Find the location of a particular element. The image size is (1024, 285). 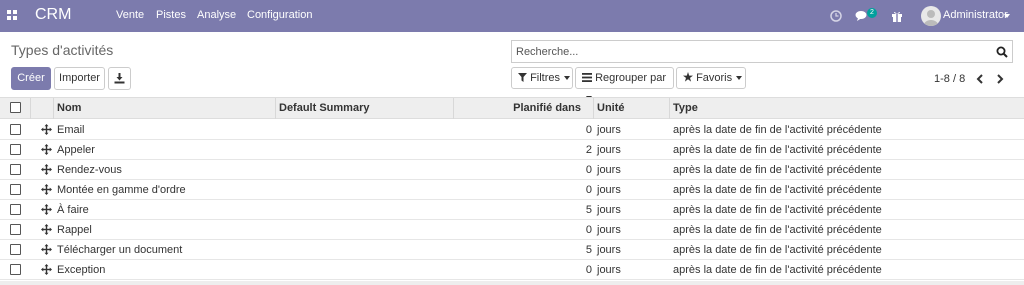

column-header-name: Nom is located at coordinates (69, 108).